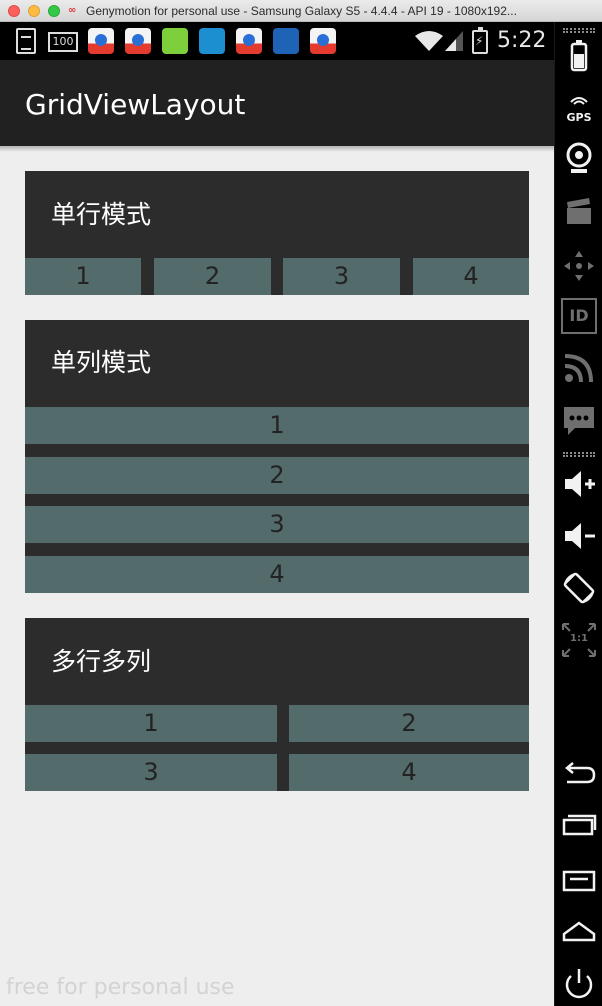 The width and height of the screenshot is (602, 1006). Describe the element at coordinates (212, 41) in the screenshot. I see `news-notification-icon` at that location.